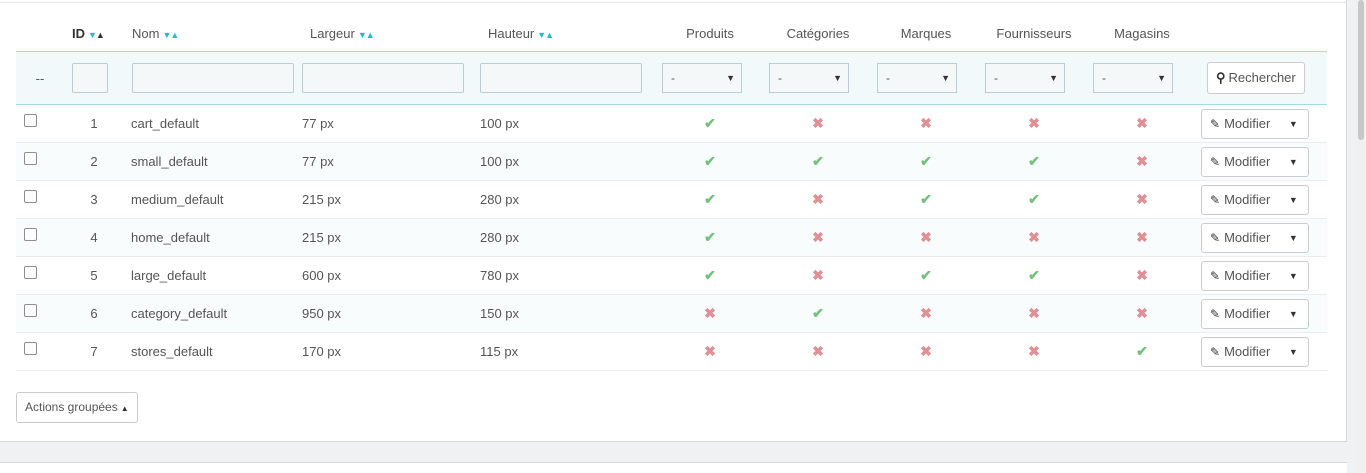 The image size is (1366, 473). I want to click on row-checkbox-cell, so click(40, 313).